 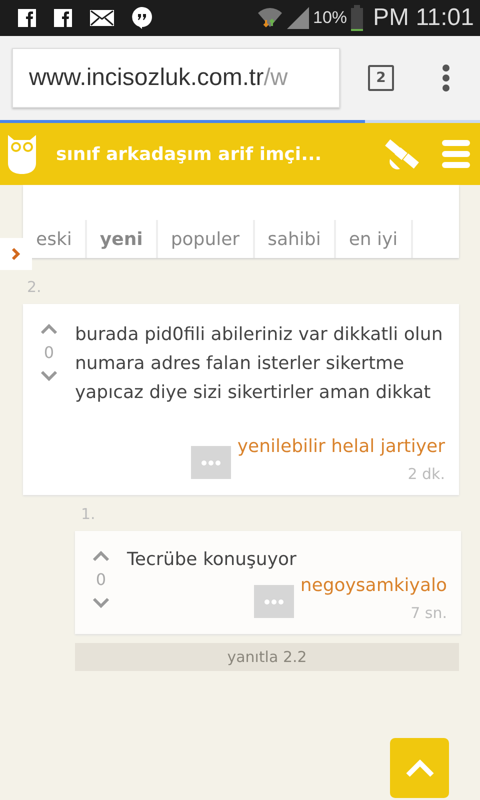 What do you see at coordinates (330, 18) in the screenshot?
I see `battery-percent: 10%` at bounding box center [330, 18].